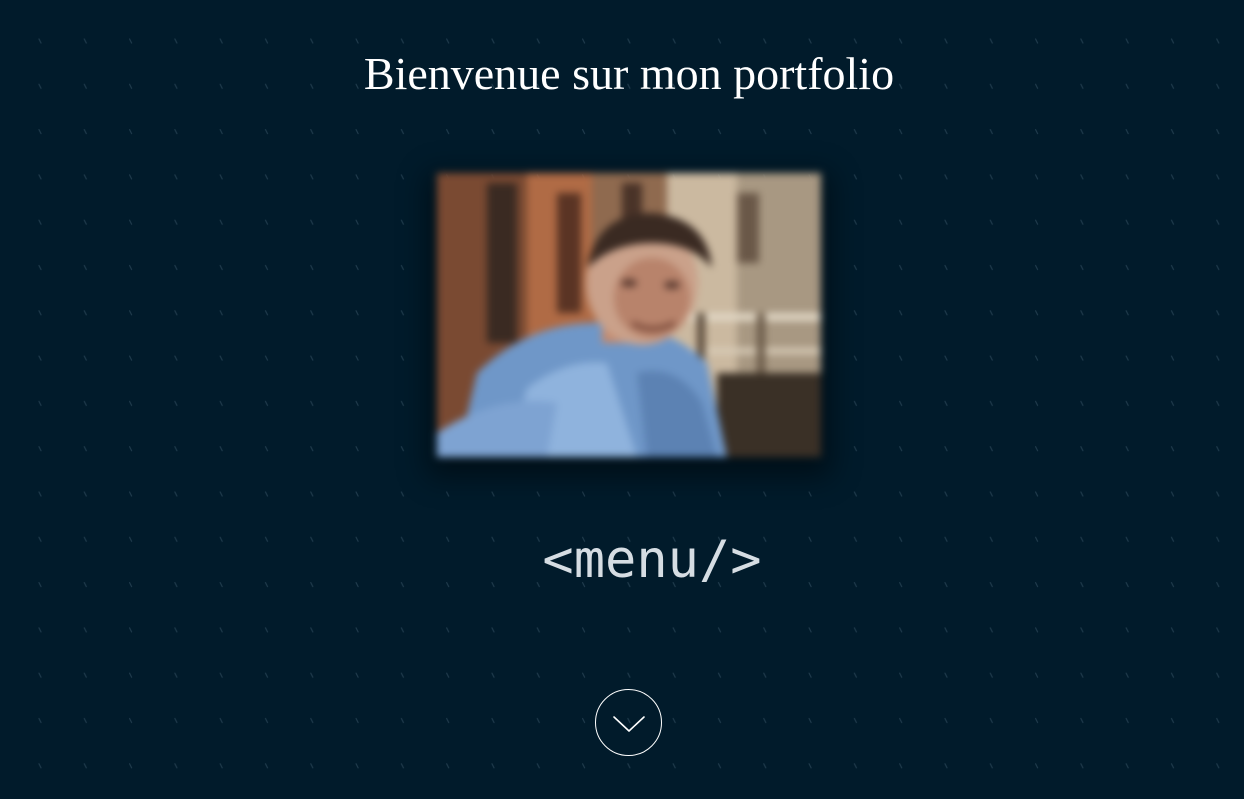  I want to click on menu-link: <menu/>, so click(622, 560).